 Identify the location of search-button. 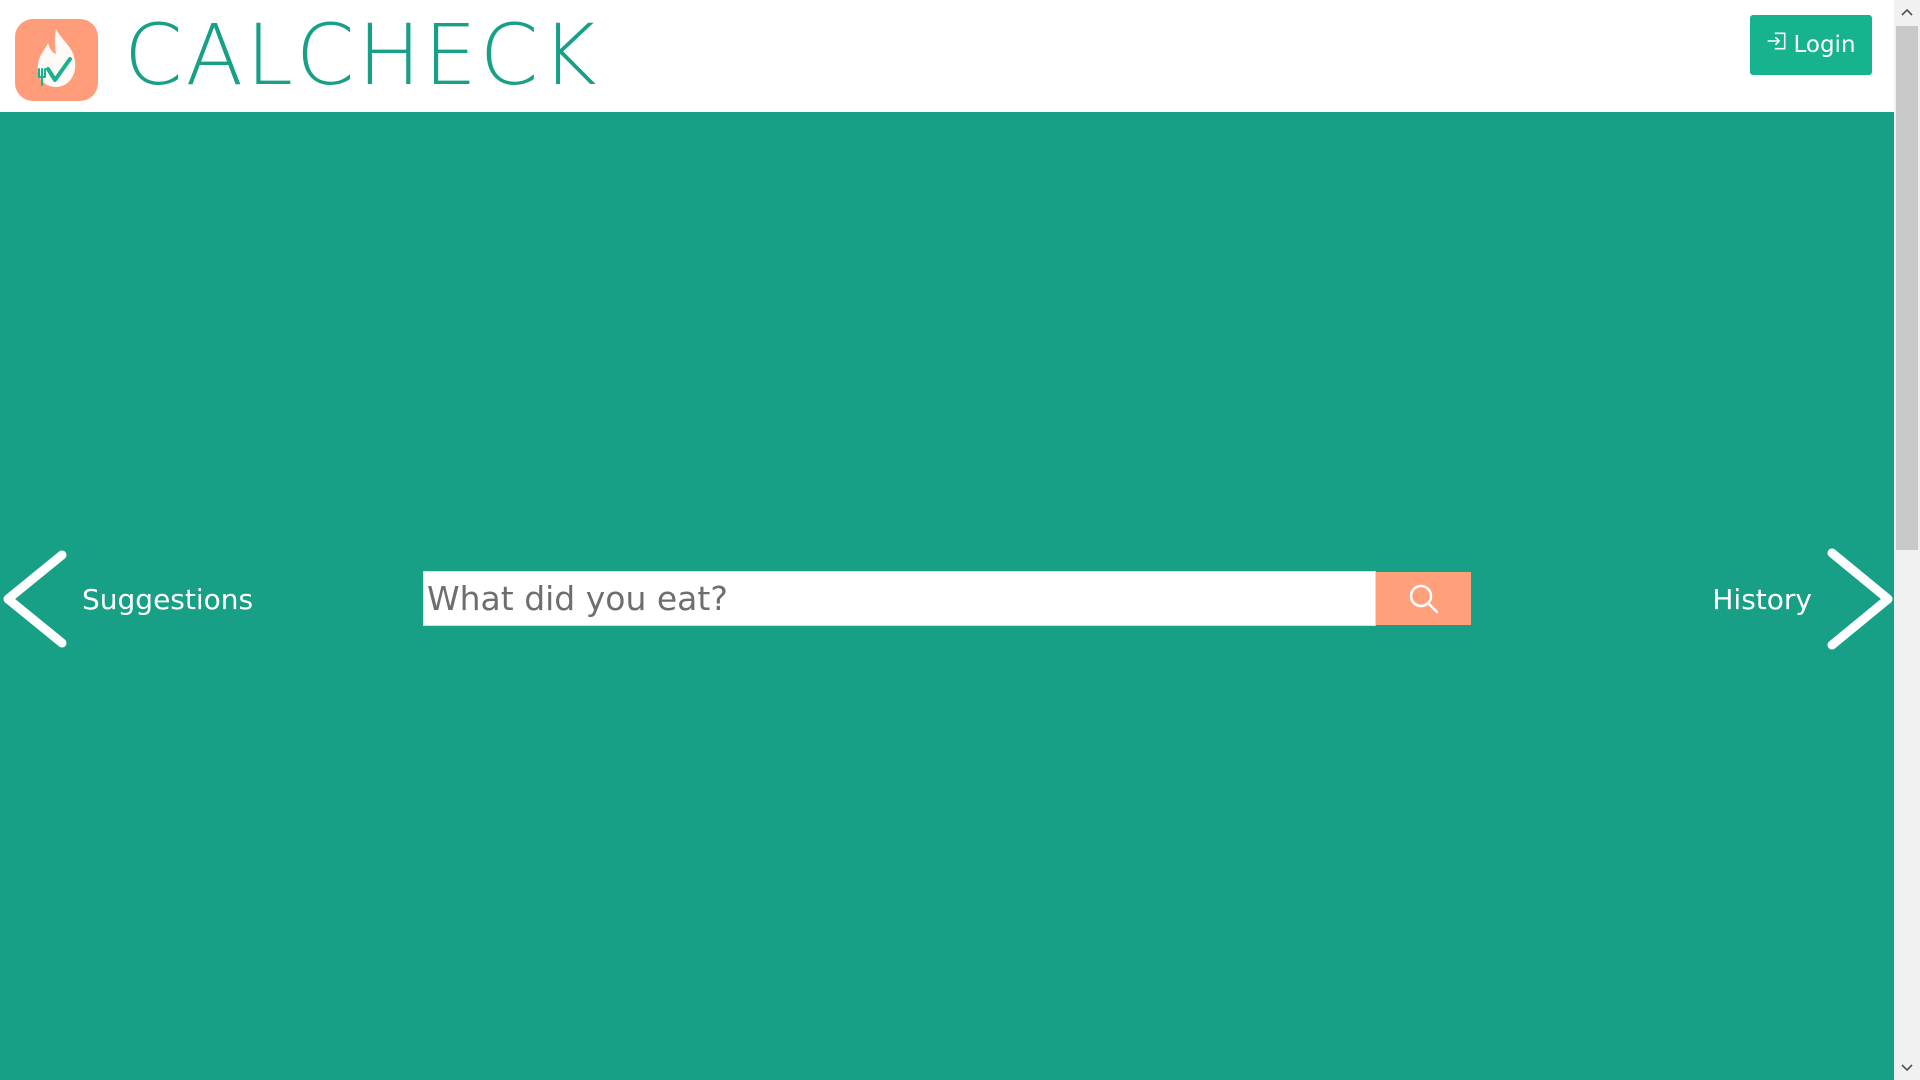
(1423, 598).